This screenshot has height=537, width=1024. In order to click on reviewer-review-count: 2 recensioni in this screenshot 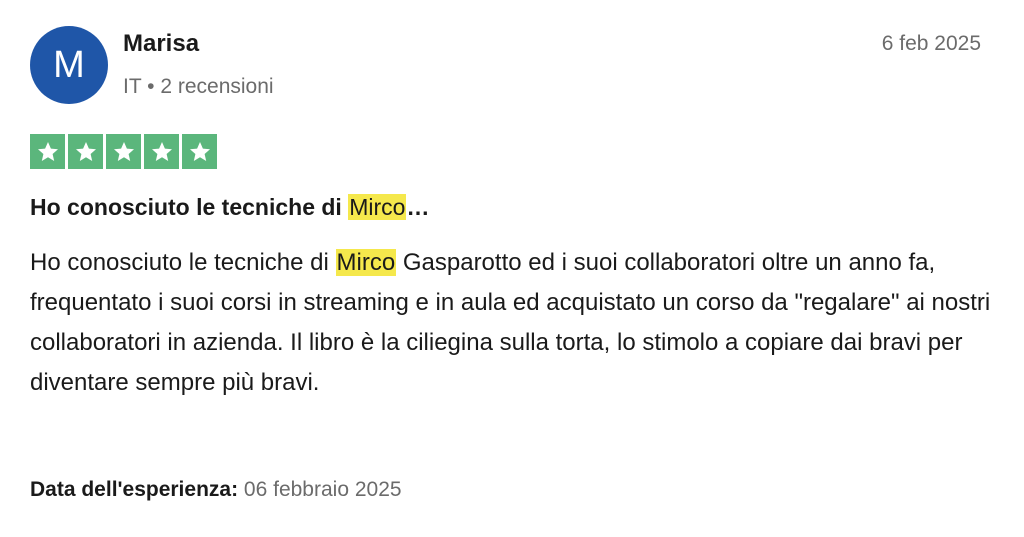, I will do `click(217, 86)`.